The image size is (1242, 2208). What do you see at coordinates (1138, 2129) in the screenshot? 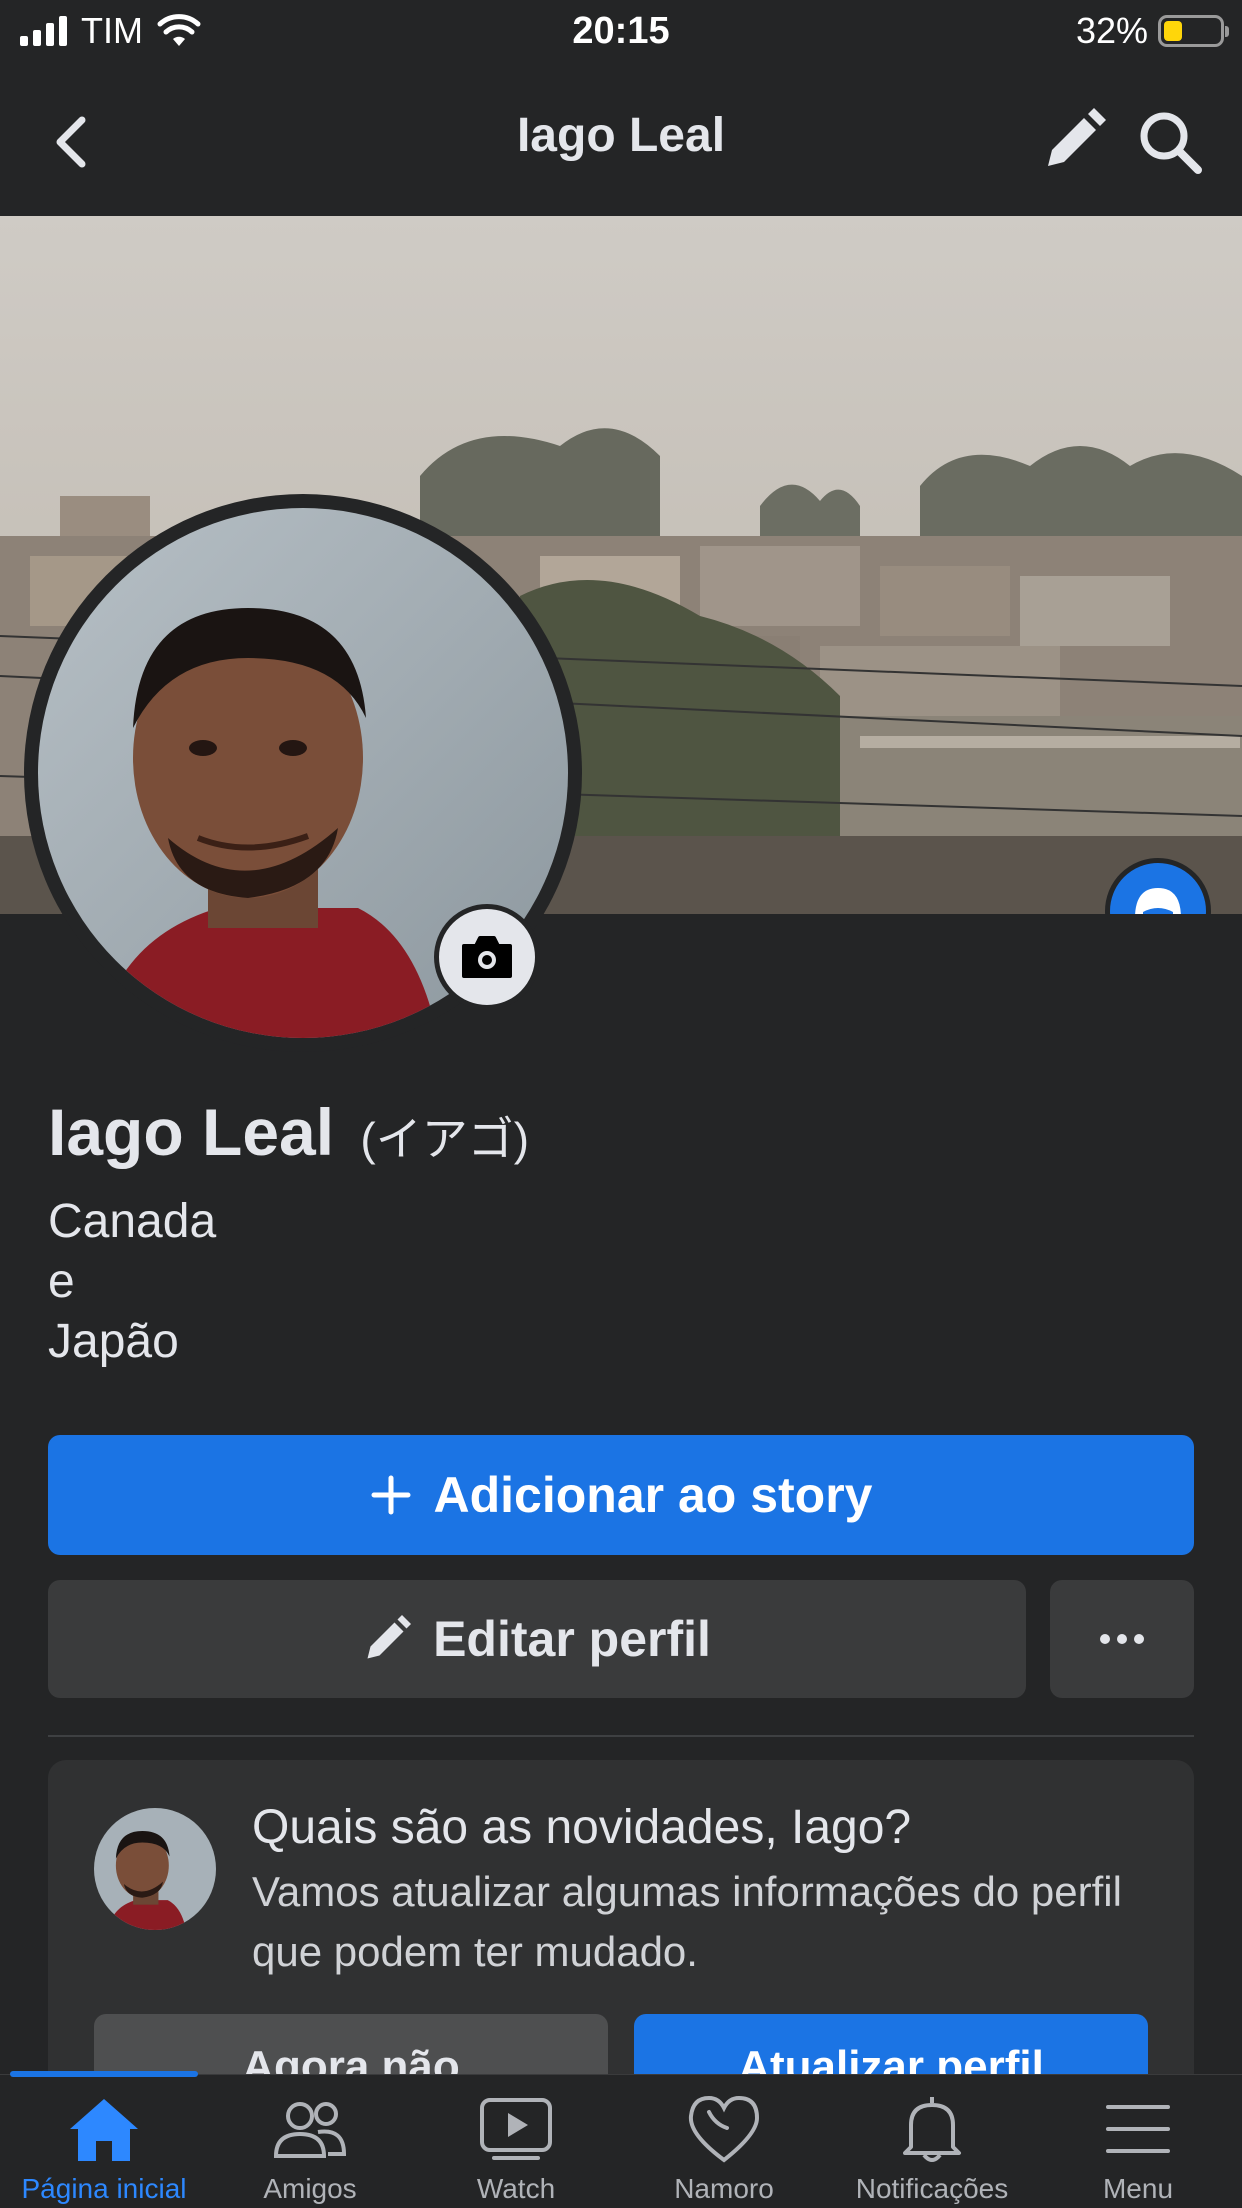
I see `menu-icon` at bounding box center [1138, 2129].